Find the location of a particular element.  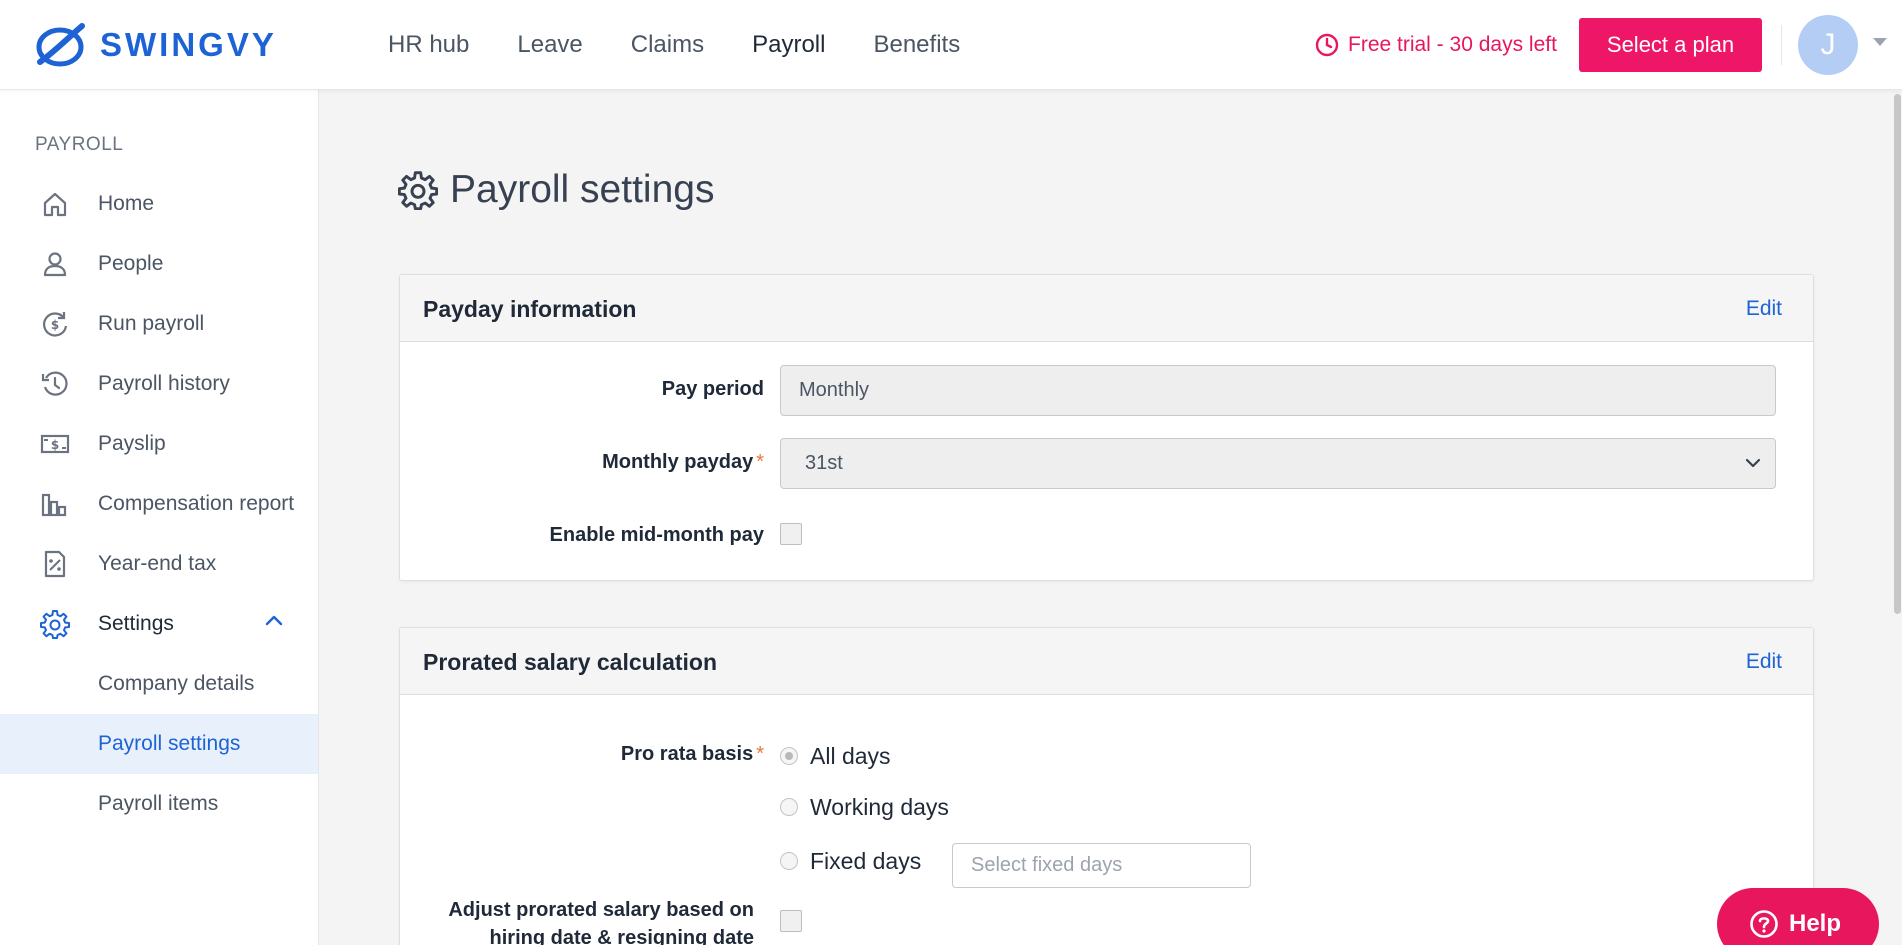

sidebar-subitem-company-details: Company details is located at coordinates (159, 684).